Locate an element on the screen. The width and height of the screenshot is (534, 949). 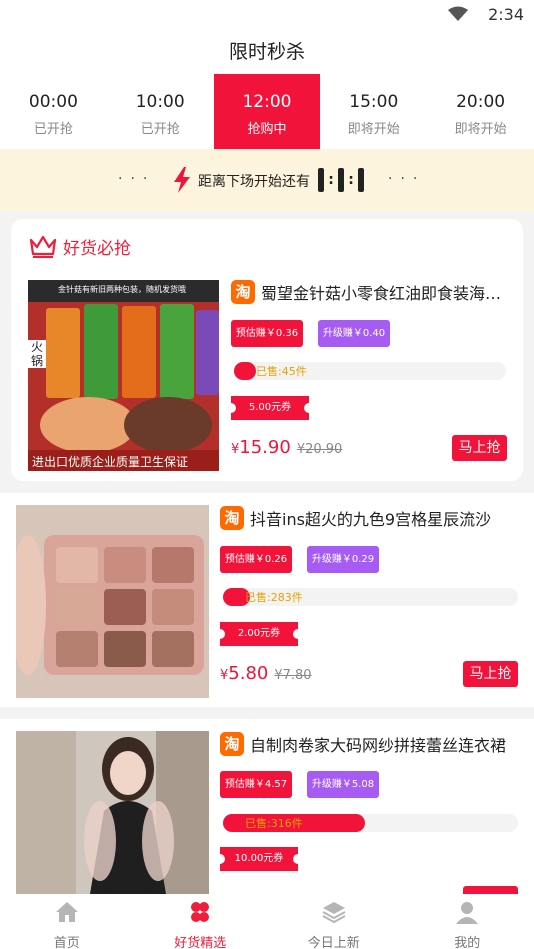
user-icon is located at coordinates (467, 913).